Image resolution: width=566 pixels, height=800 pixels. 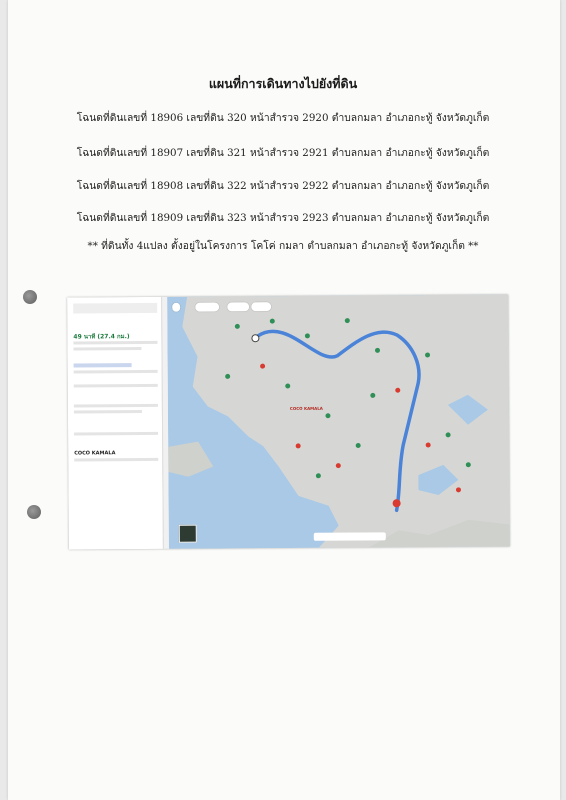 What do you see at coordinates (30, 297) in the screenshot?
I see `punch-hole-top` at bounding box center [30, 297].